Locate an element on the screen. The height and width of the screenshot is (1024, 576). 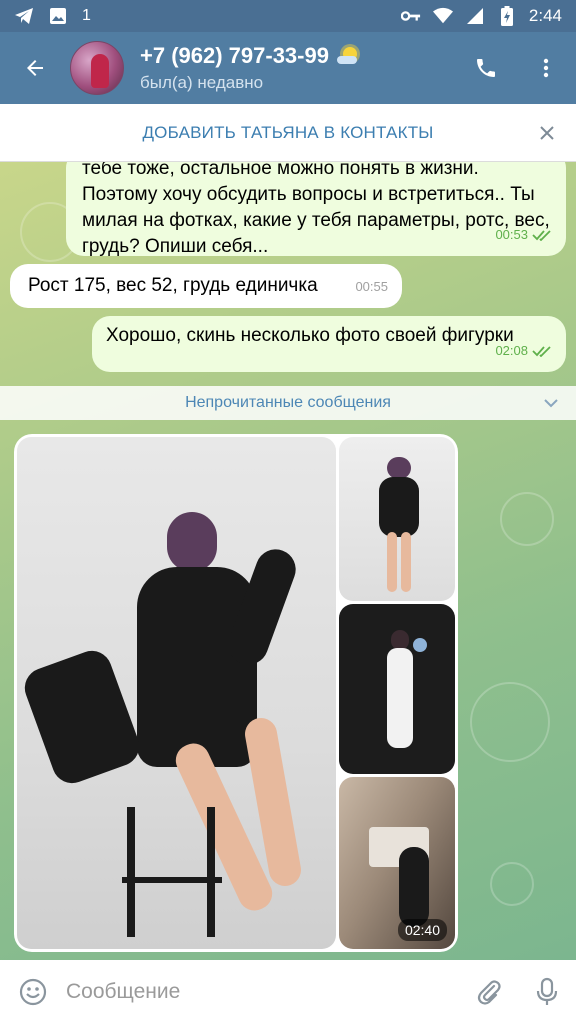
close-add-contact-button is located at coordinates (547, 133).